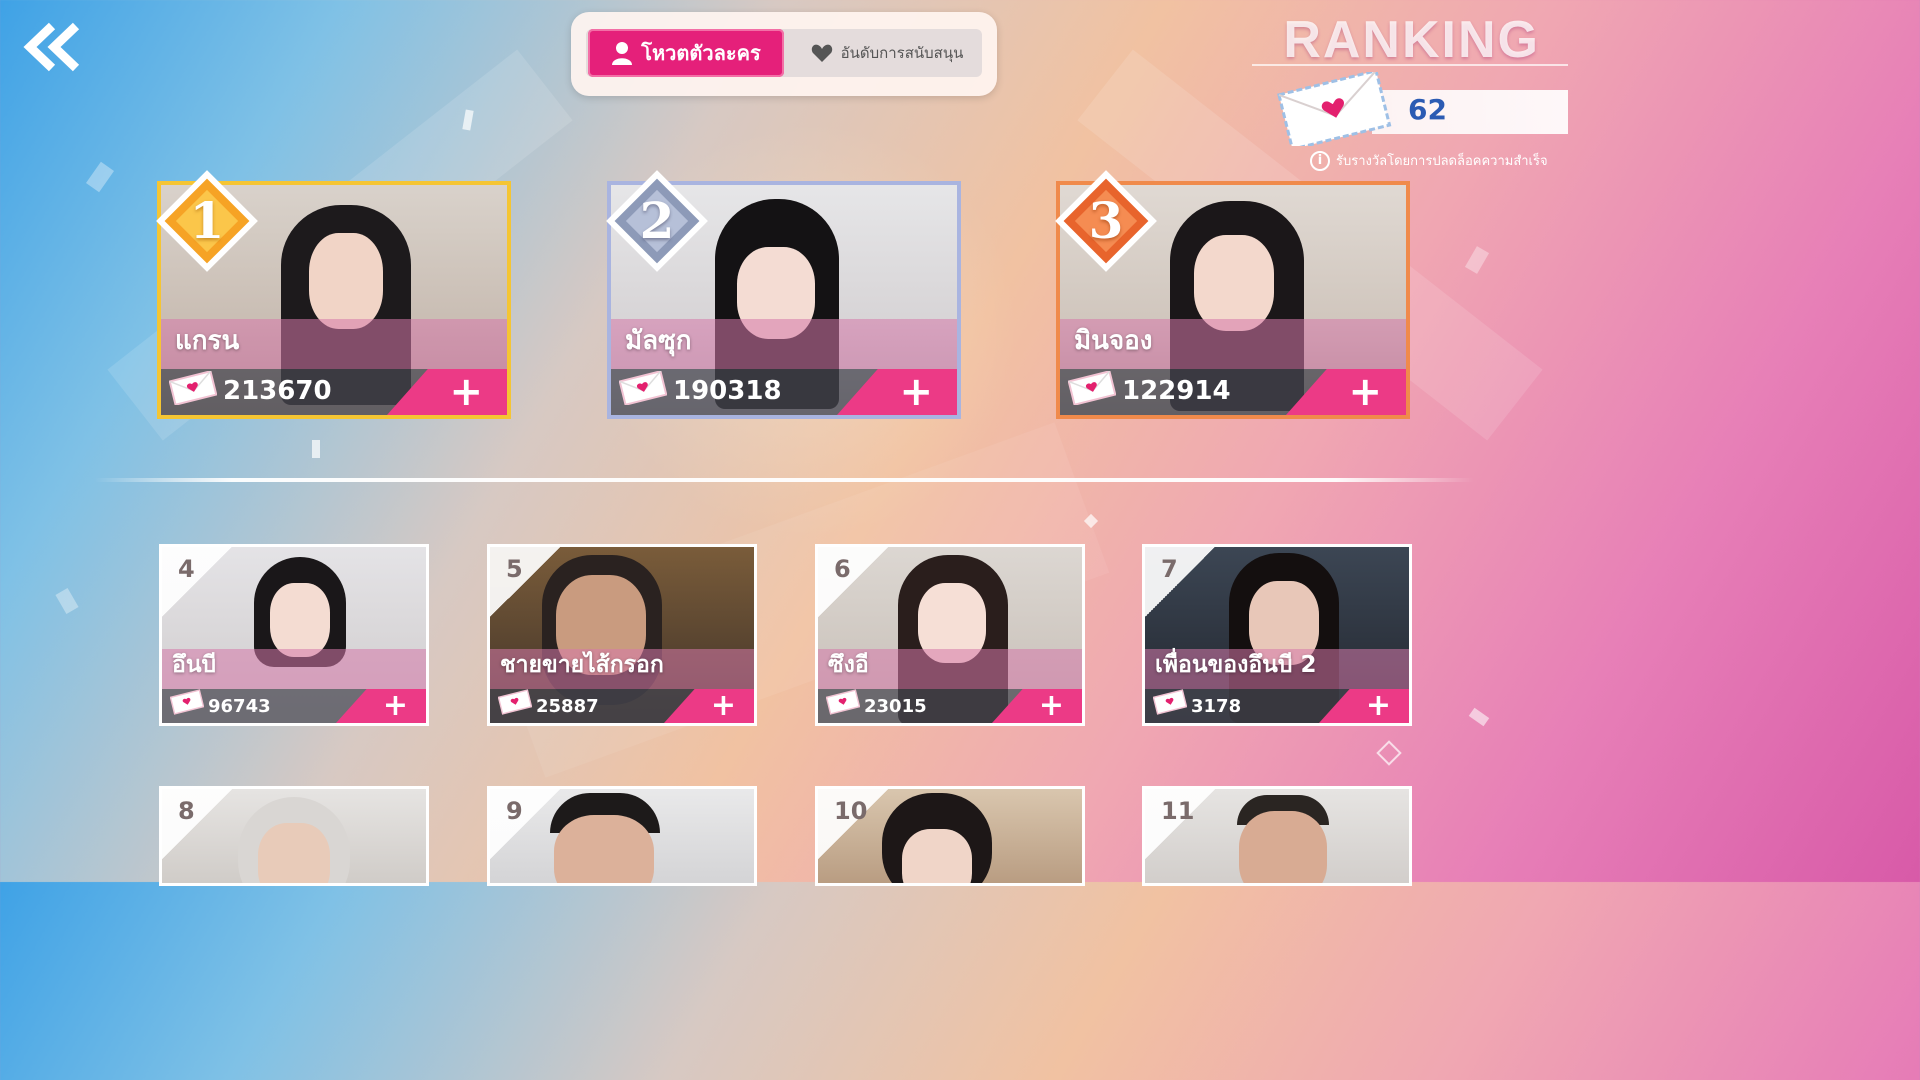 Image resolution: width=1920 pixels, height=1080 pixels. Describe the element at coordinates (848, 665) in the screenshot. I see `character-name: ซึงอี` at that location.